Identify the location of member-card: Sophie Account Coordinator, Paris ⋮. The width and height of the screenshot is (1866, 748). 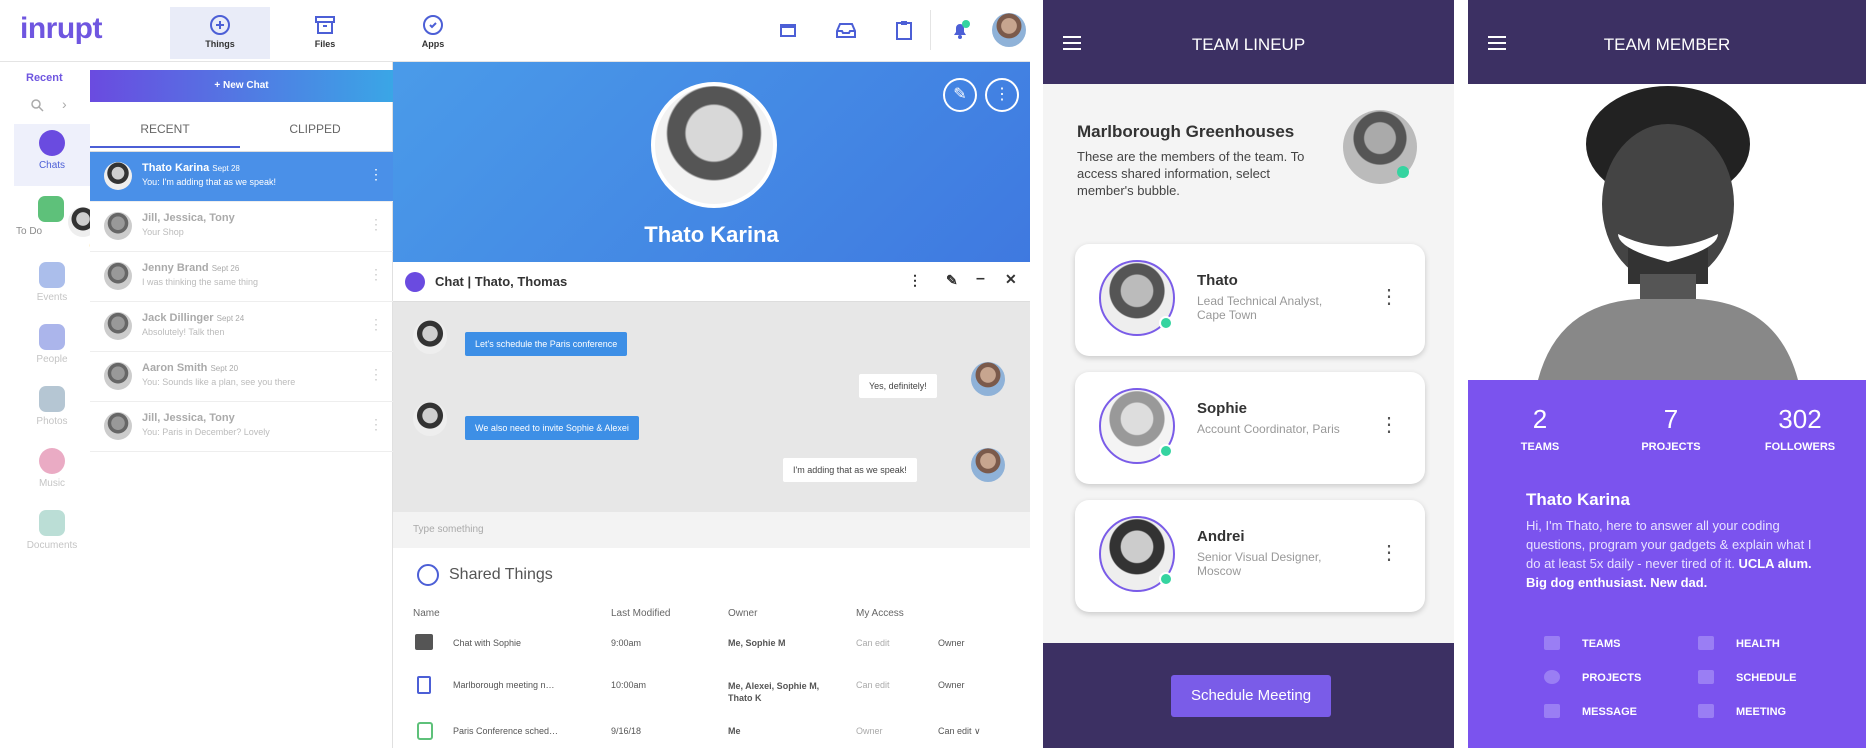
(1250, 428).